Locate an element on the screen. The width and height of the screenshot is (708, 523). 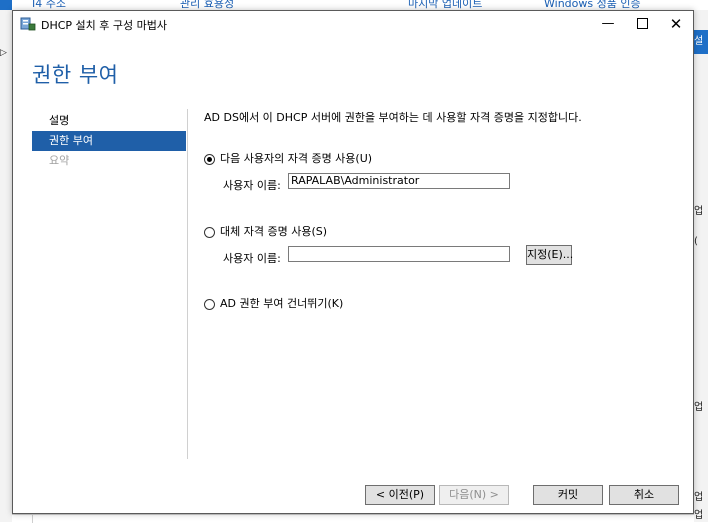
option-skip-ad-authorization-label: AD 권한 부여 건너뛰기(K) is located at coordinates (282, 303).